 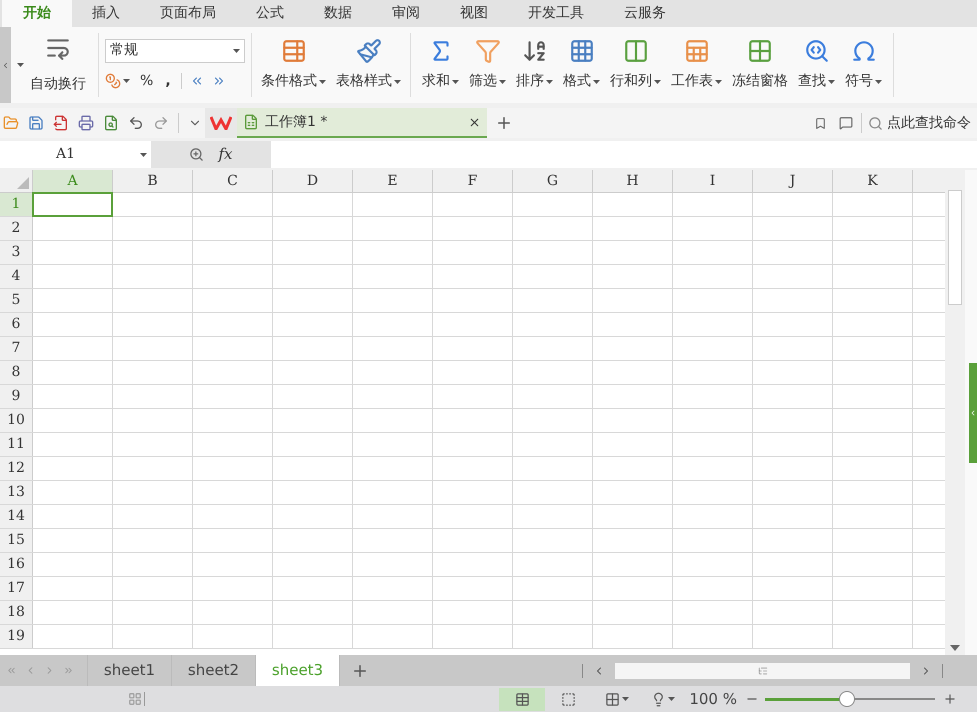 What do you see at coordinates (16, 492) in the screenshot?
I see `row-header: 13` at bounding box center [16, 492].